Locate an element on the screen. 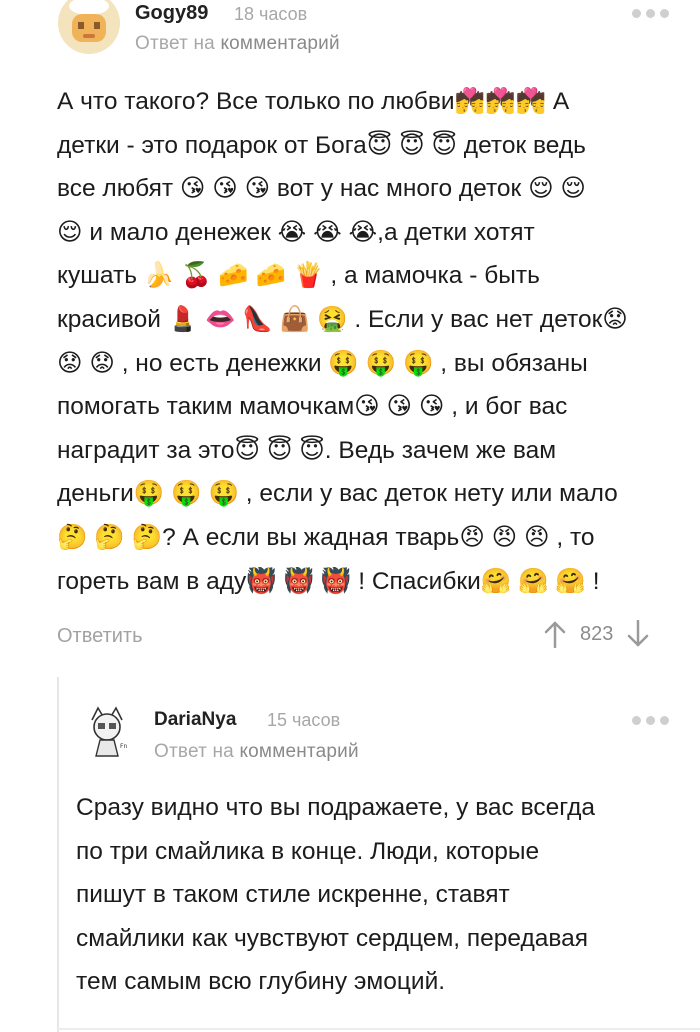  avatar: Fn is located at coordinates (107, 731).